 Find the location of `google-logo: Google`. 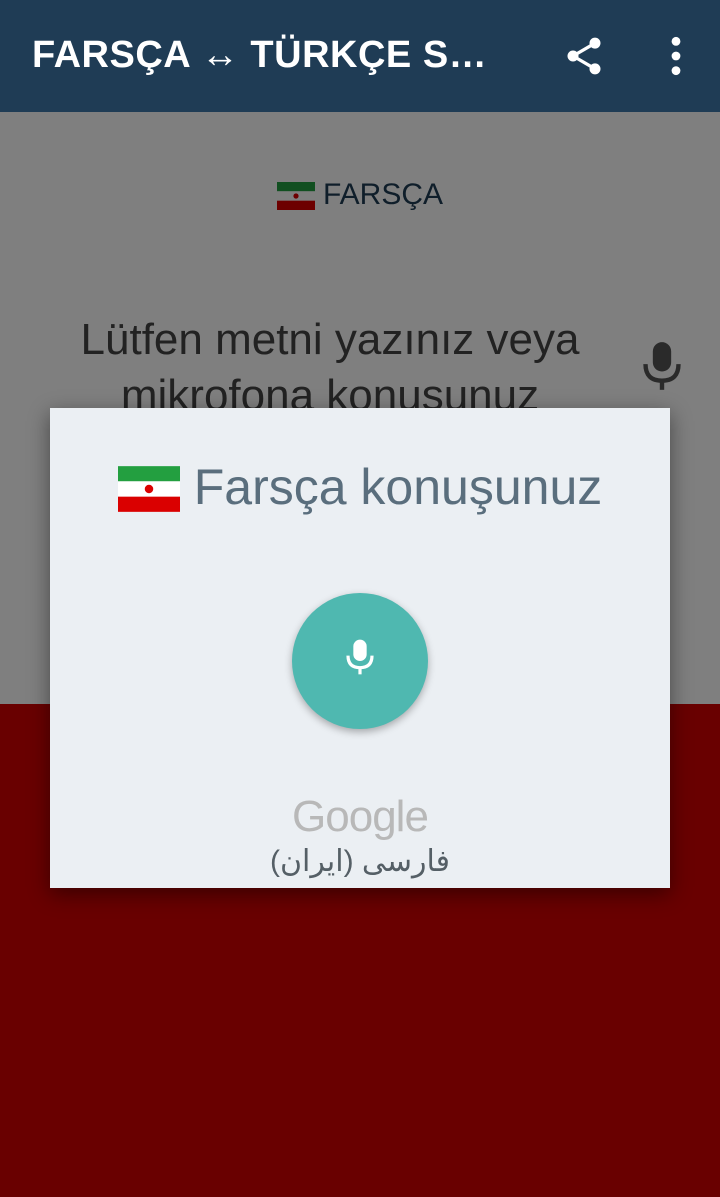

google-logo: Google is located at coordinates (360, 816).